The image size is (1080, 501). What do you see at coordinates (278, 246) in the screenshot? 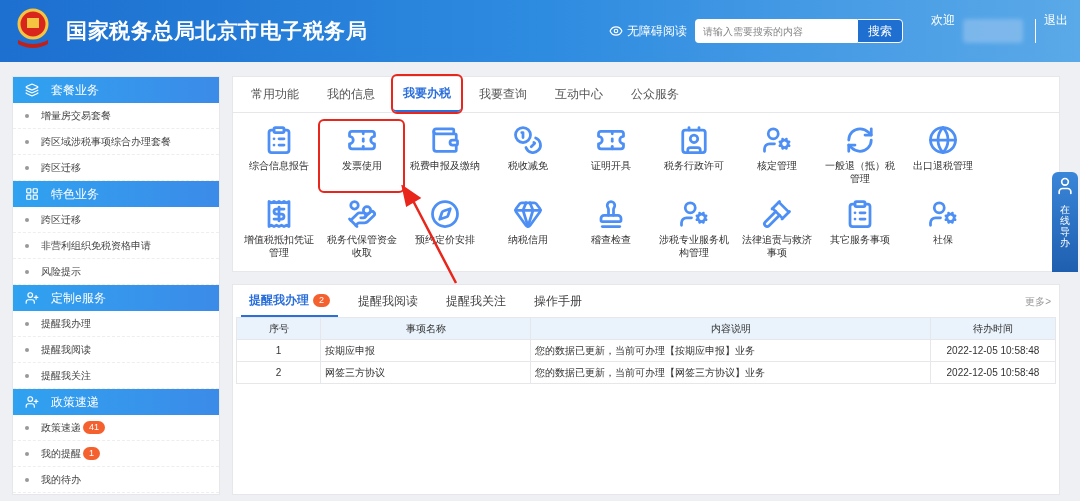
I see `service-label: 增值税抵扣凭证管理` at bounding box center [278, 246].